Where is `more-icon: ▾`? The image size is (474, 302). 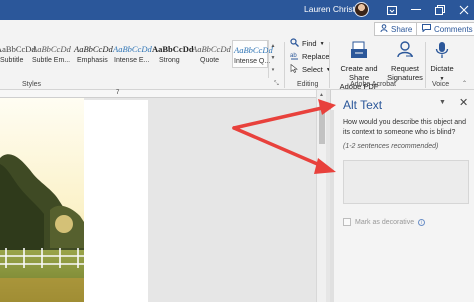 more-icon: ▾ is located at coordinates (273, 70).